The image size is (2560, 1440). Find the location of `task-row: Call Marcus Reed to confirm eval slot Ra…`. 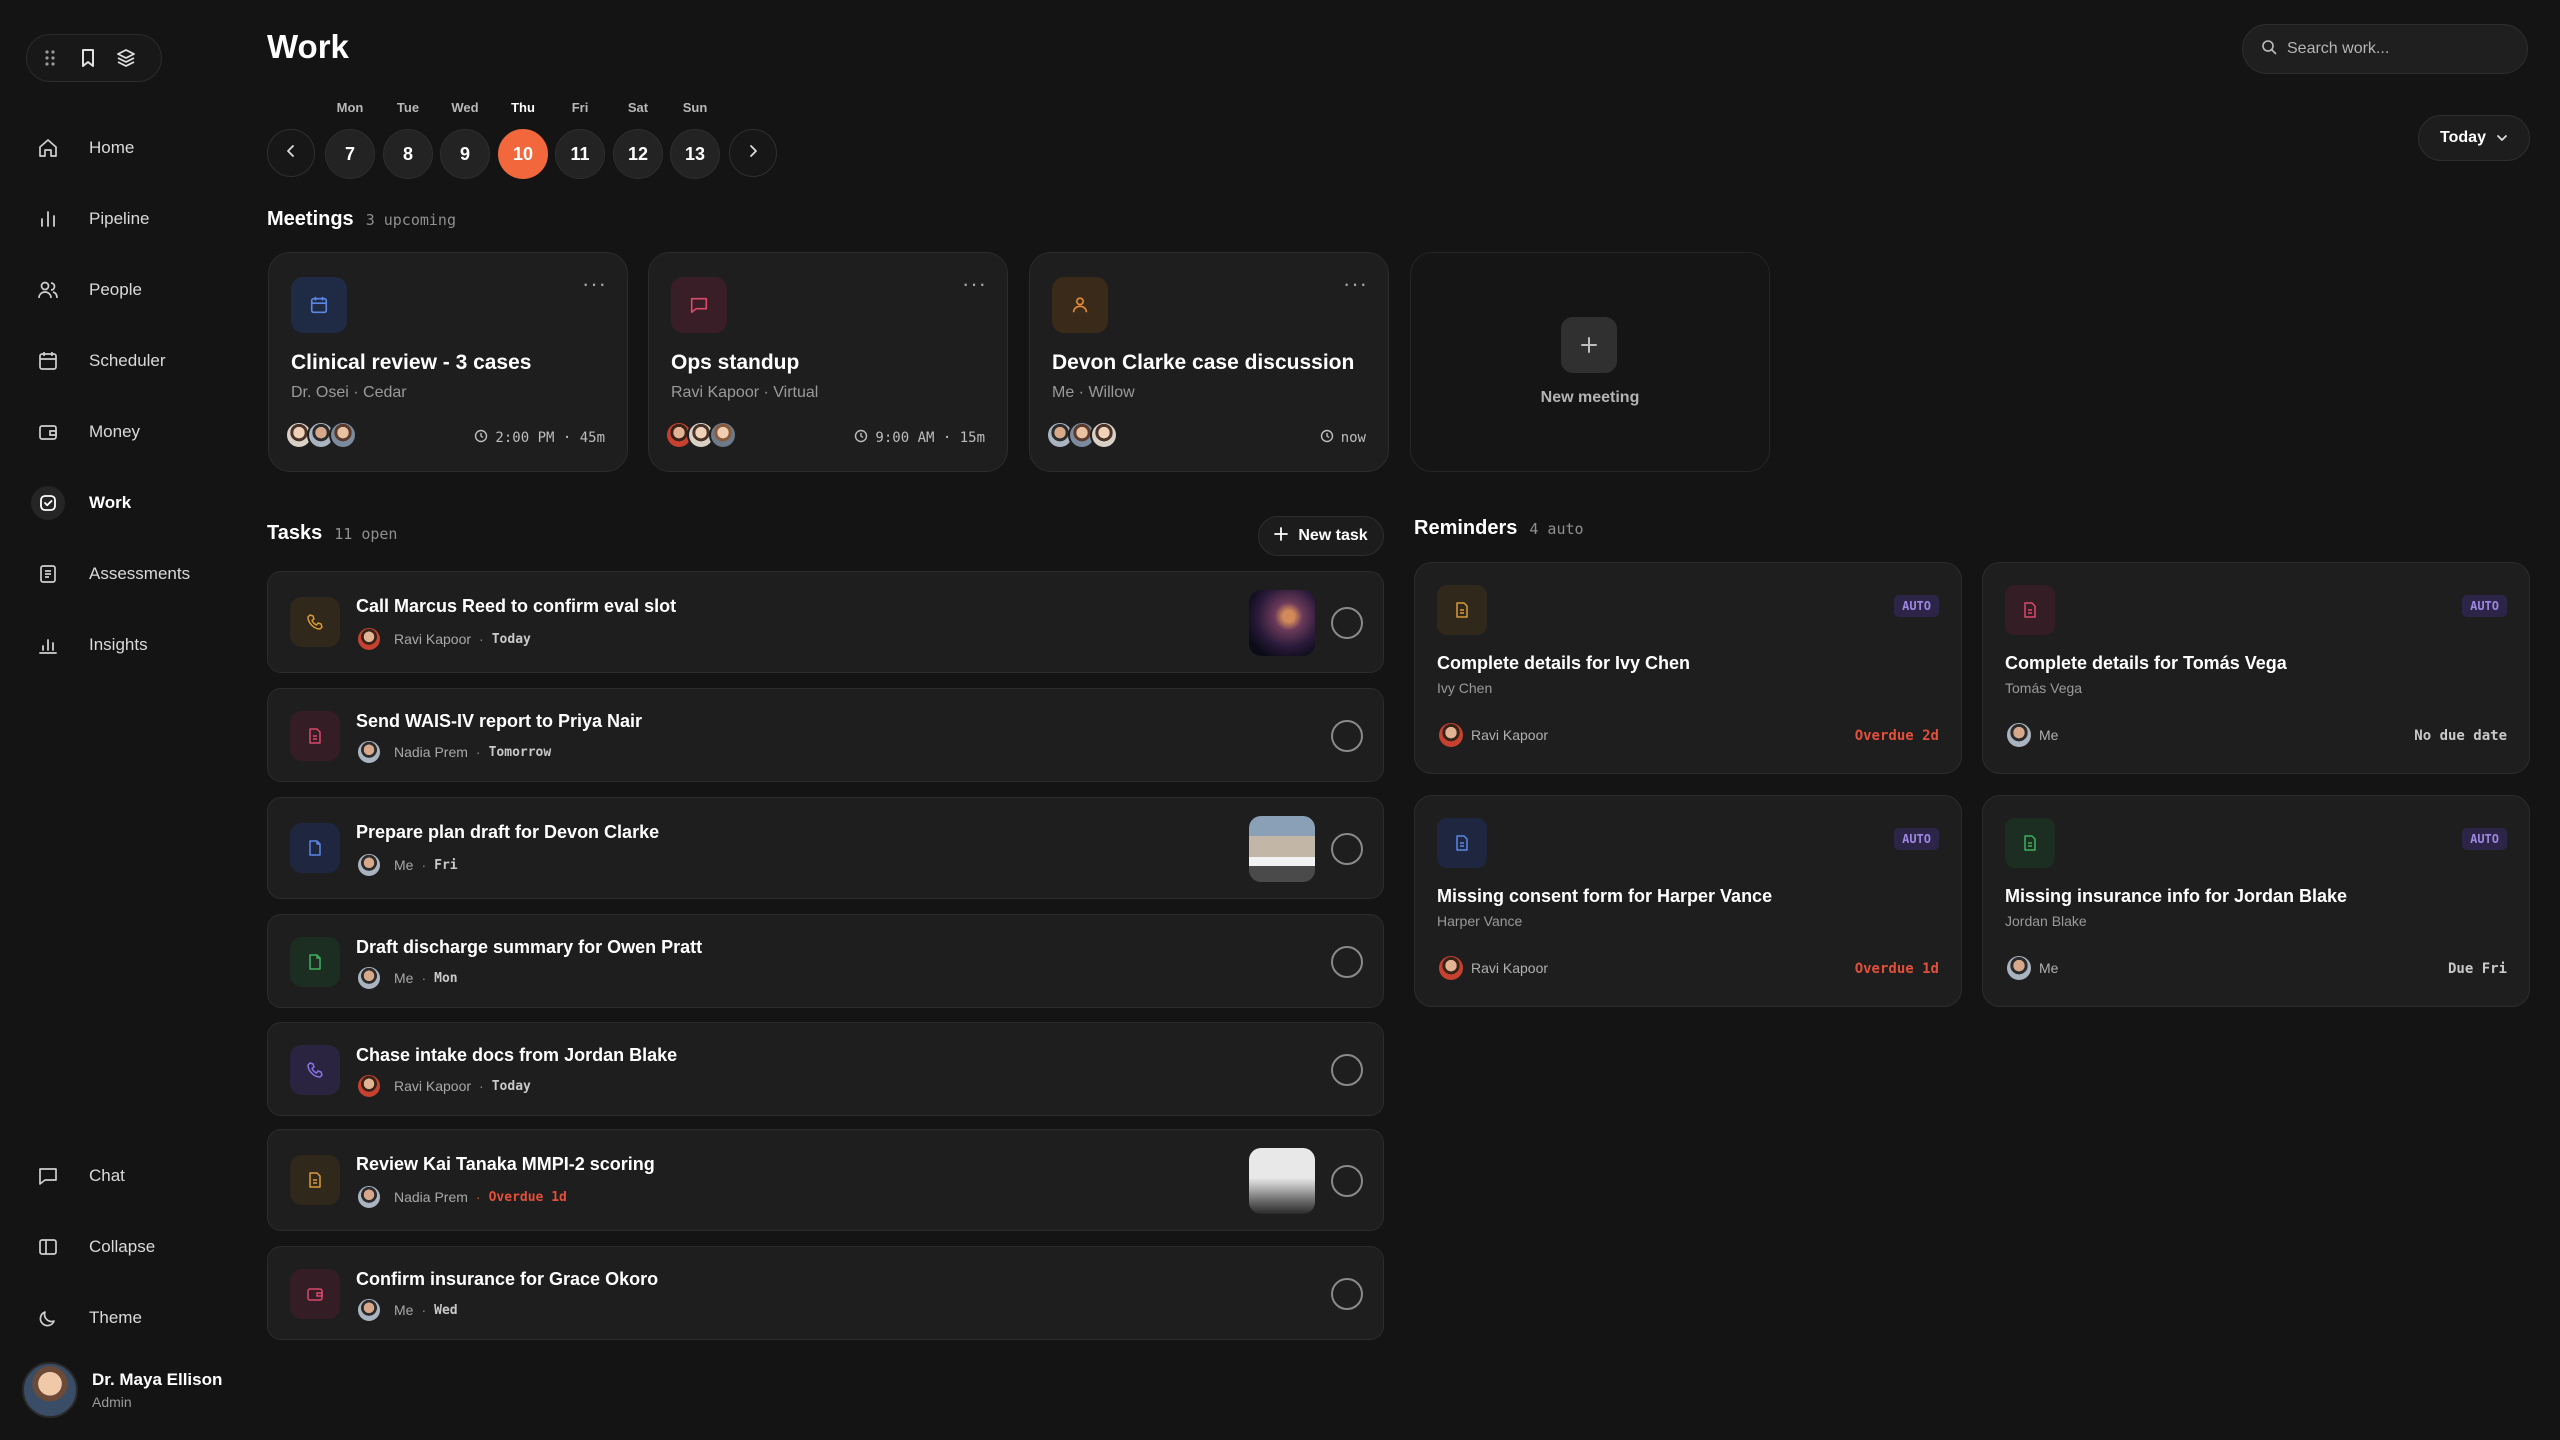

task-row: Call Marcus Reed to confirm eval slot Ra… is located at coordinates (825, 622).